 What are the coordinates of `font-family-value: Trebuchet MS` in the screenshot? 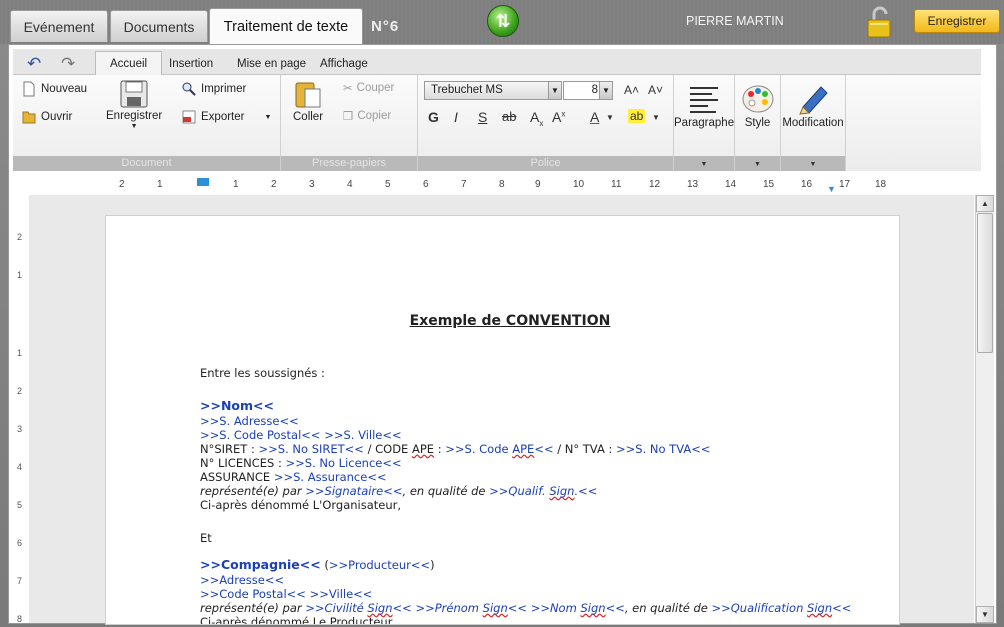 It's located at (467, 90).